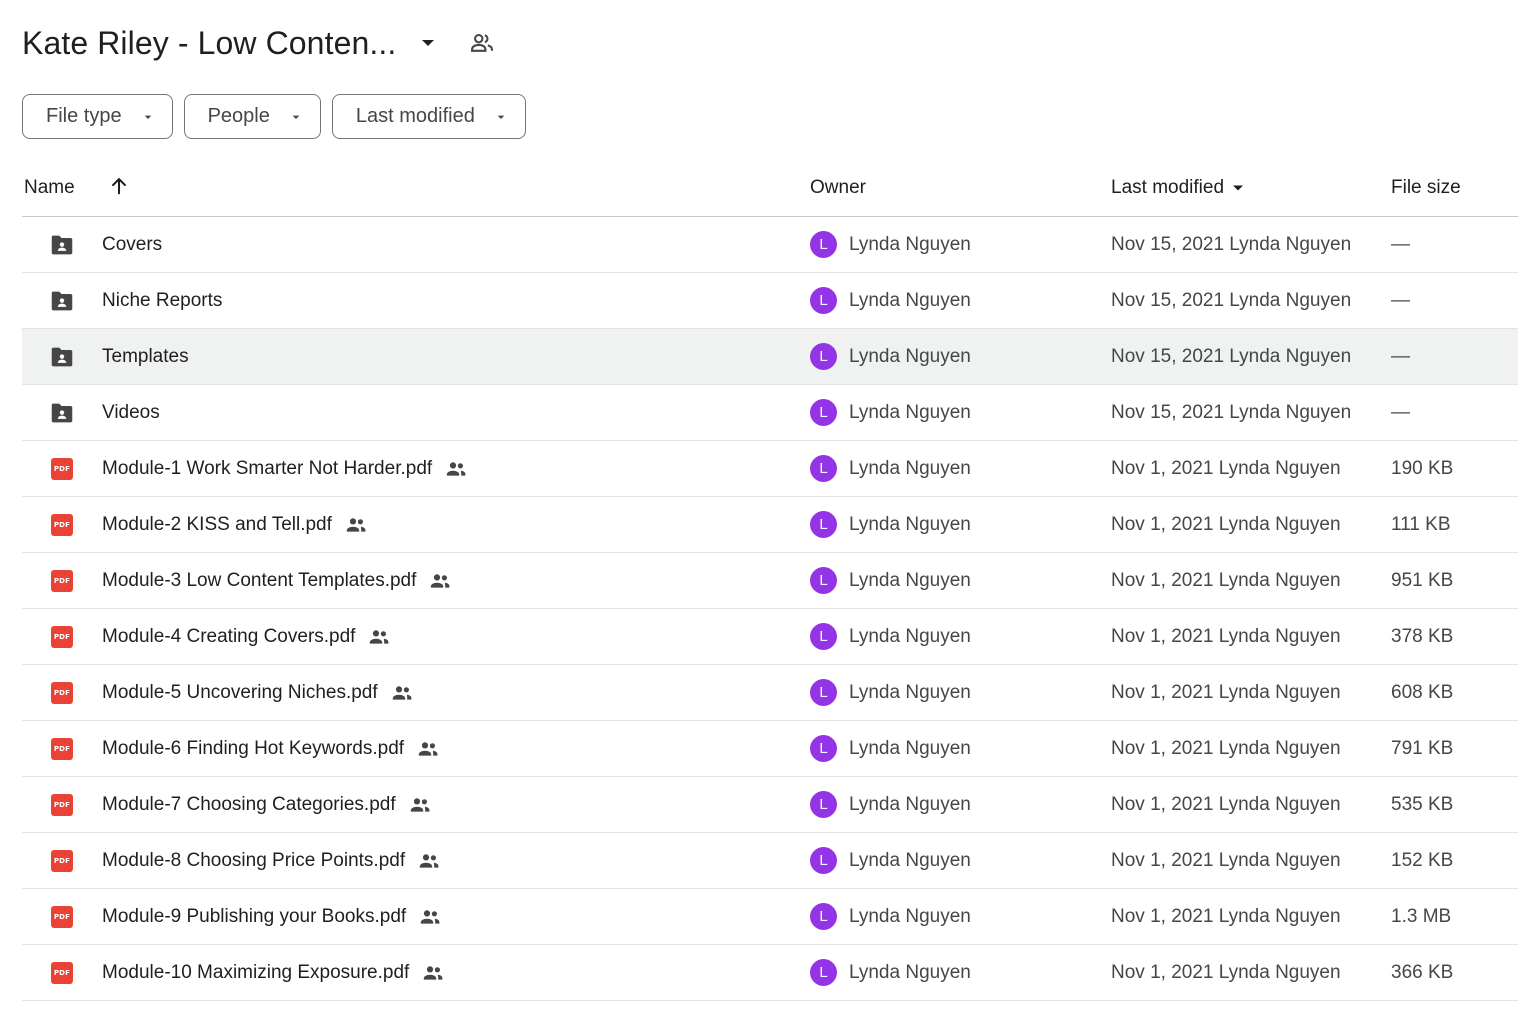  I want to click on file-size-cell: 366 KB, so click(1422, 972).